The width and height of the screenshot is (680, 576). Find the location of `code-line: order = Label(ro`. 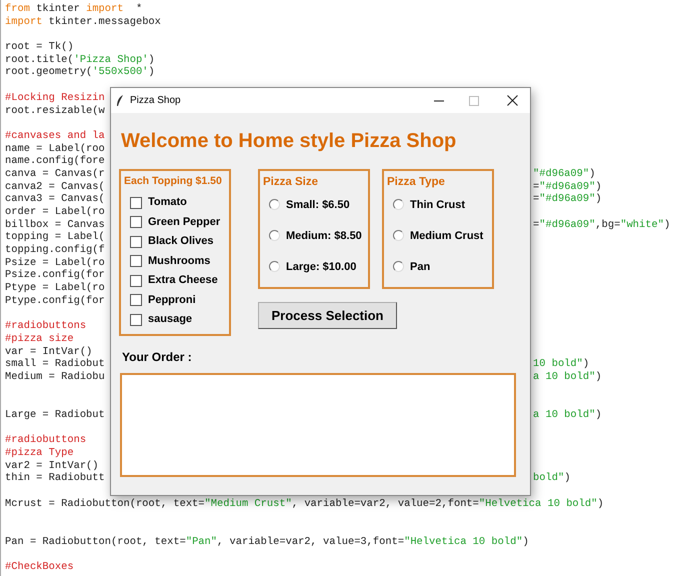

code-line: order = Label(ro is located at coordinates (55, 212).